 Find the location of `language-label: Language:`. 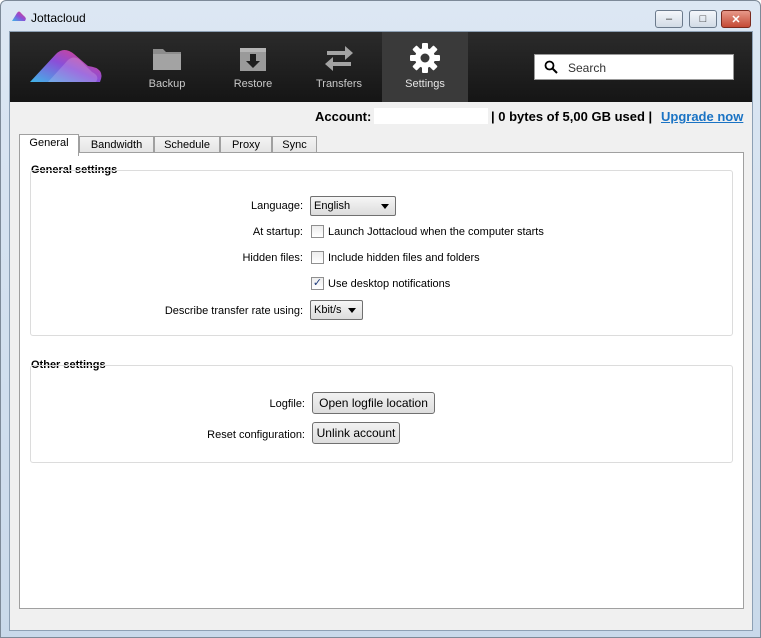

language-label: Language: is located at coordinates (277, 206).